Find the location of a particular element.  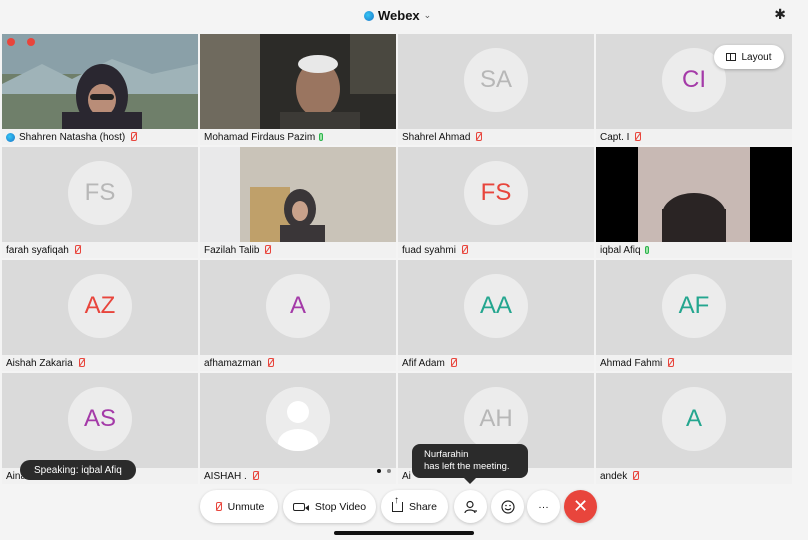

avatar-initials: AA is located at coordinates (495, 305).